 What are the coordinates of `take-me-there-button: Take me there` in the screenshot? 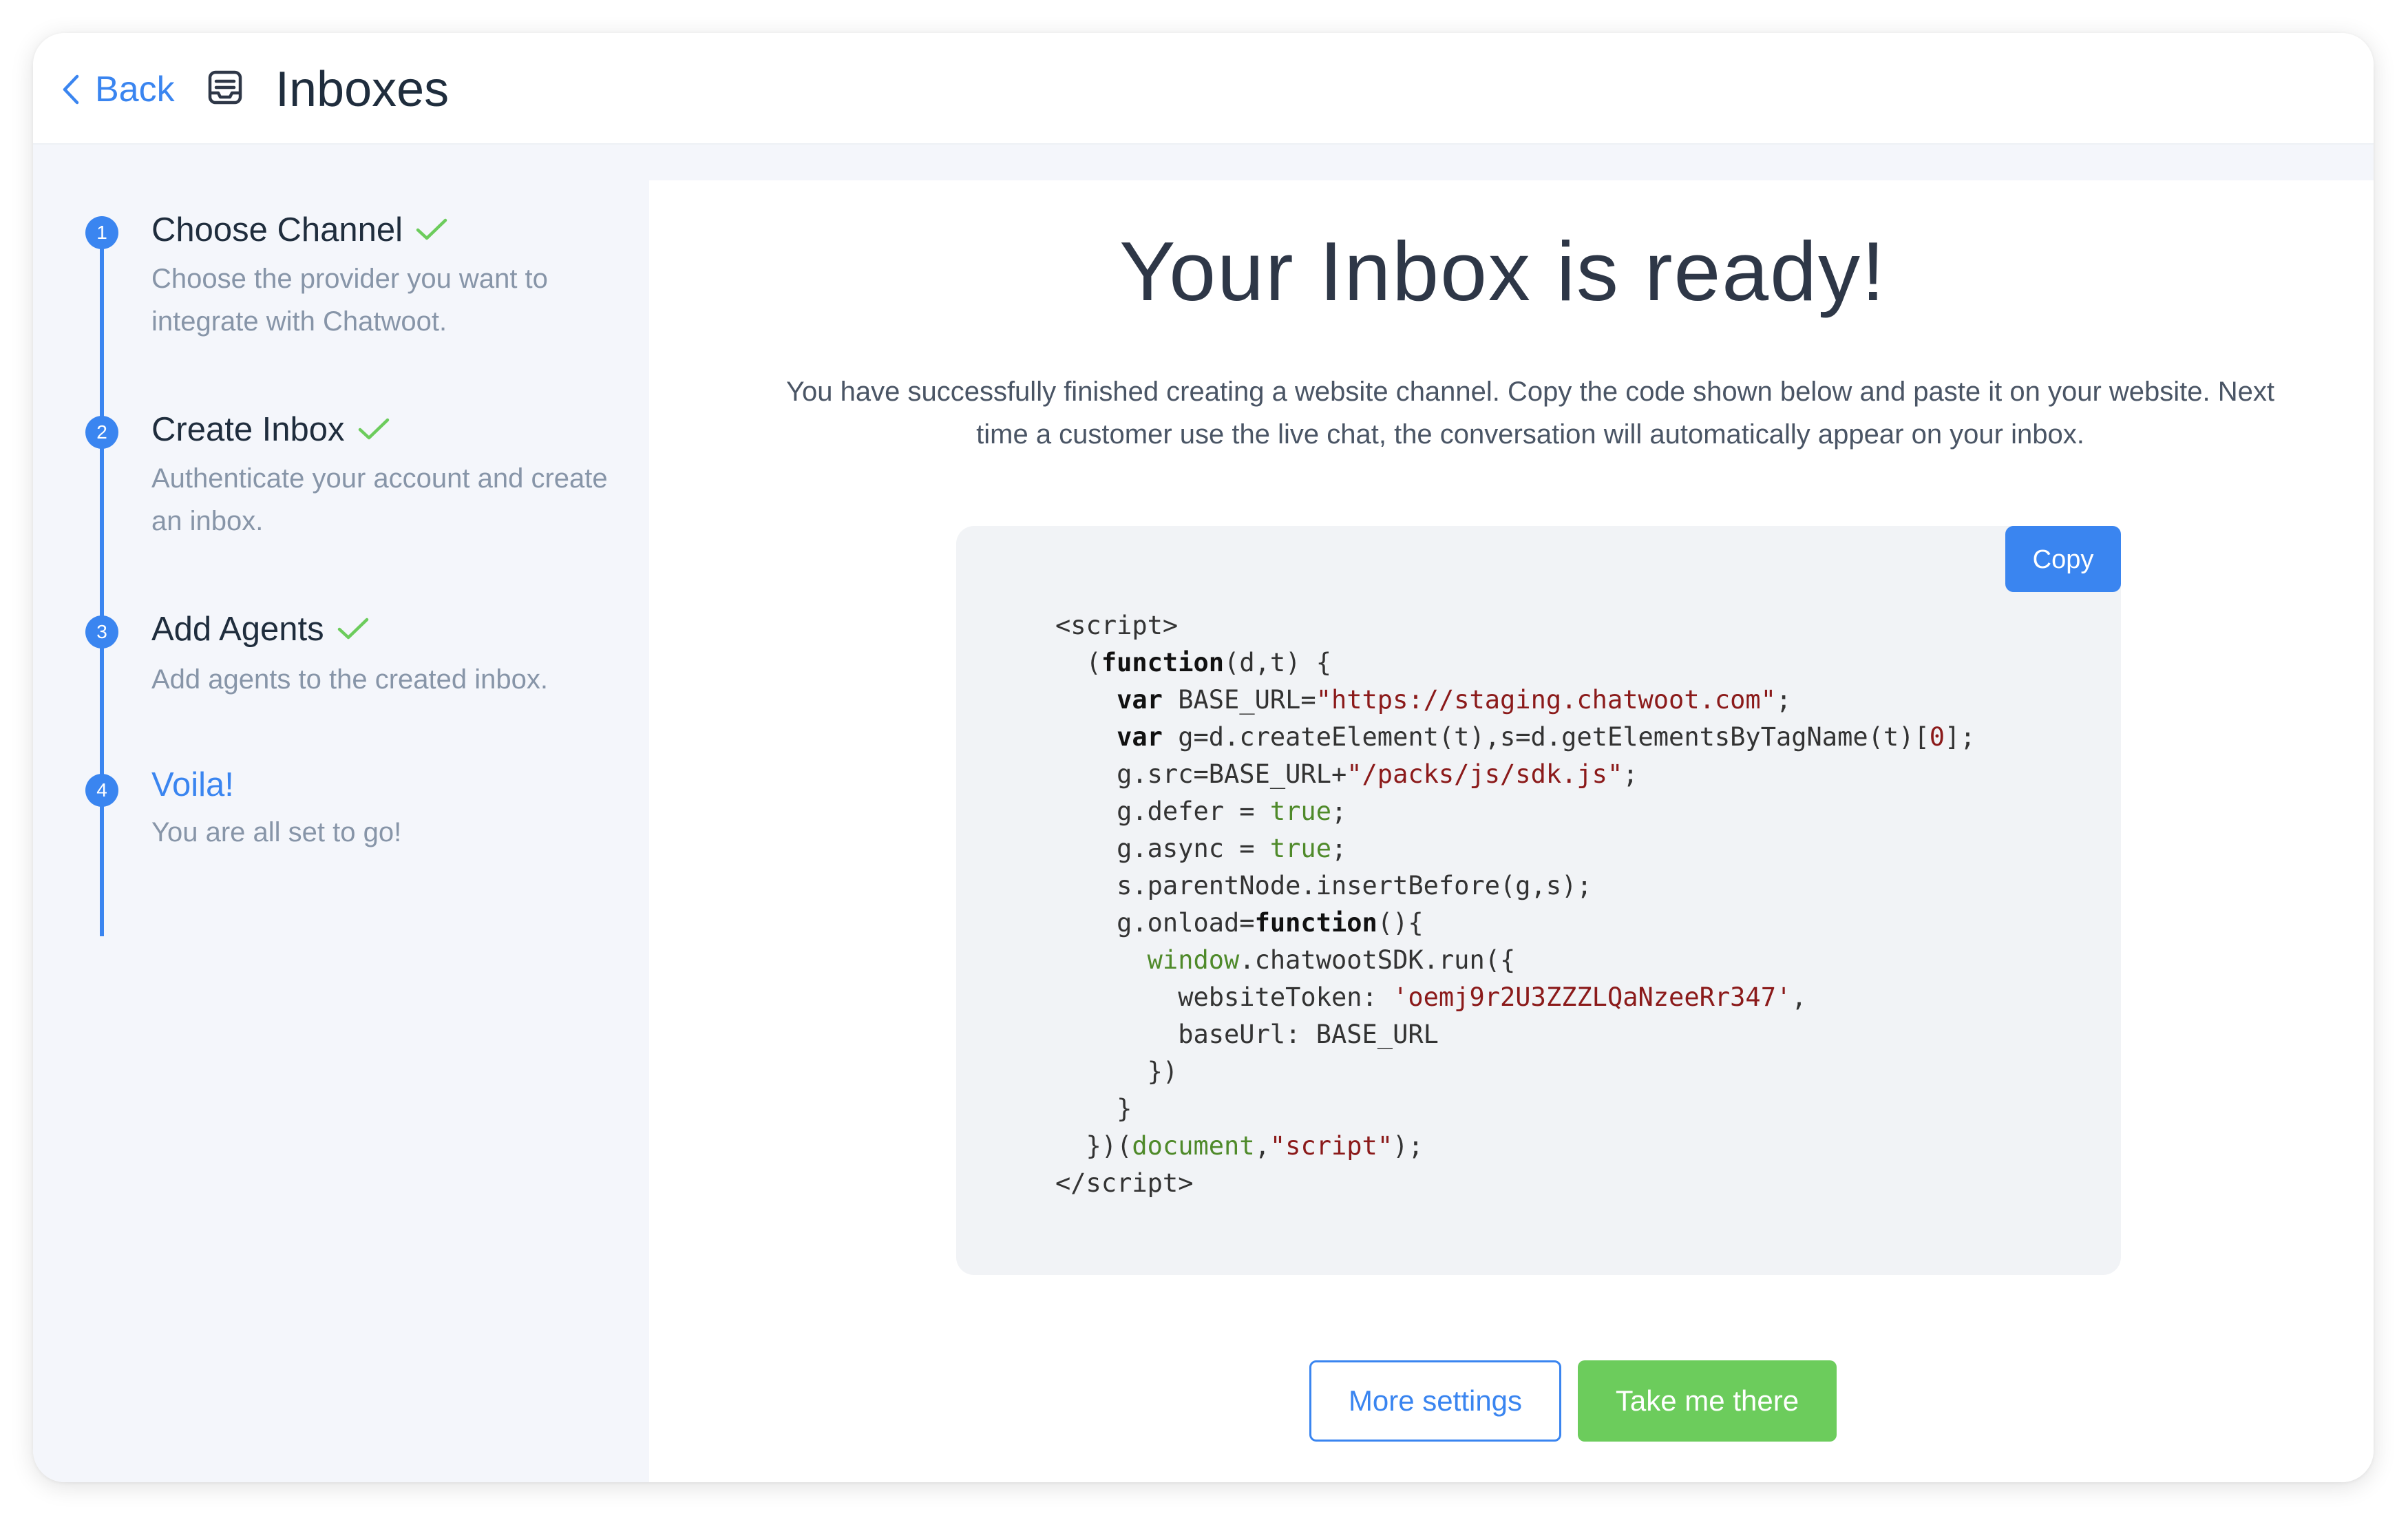 It's located at (1708, 1401).